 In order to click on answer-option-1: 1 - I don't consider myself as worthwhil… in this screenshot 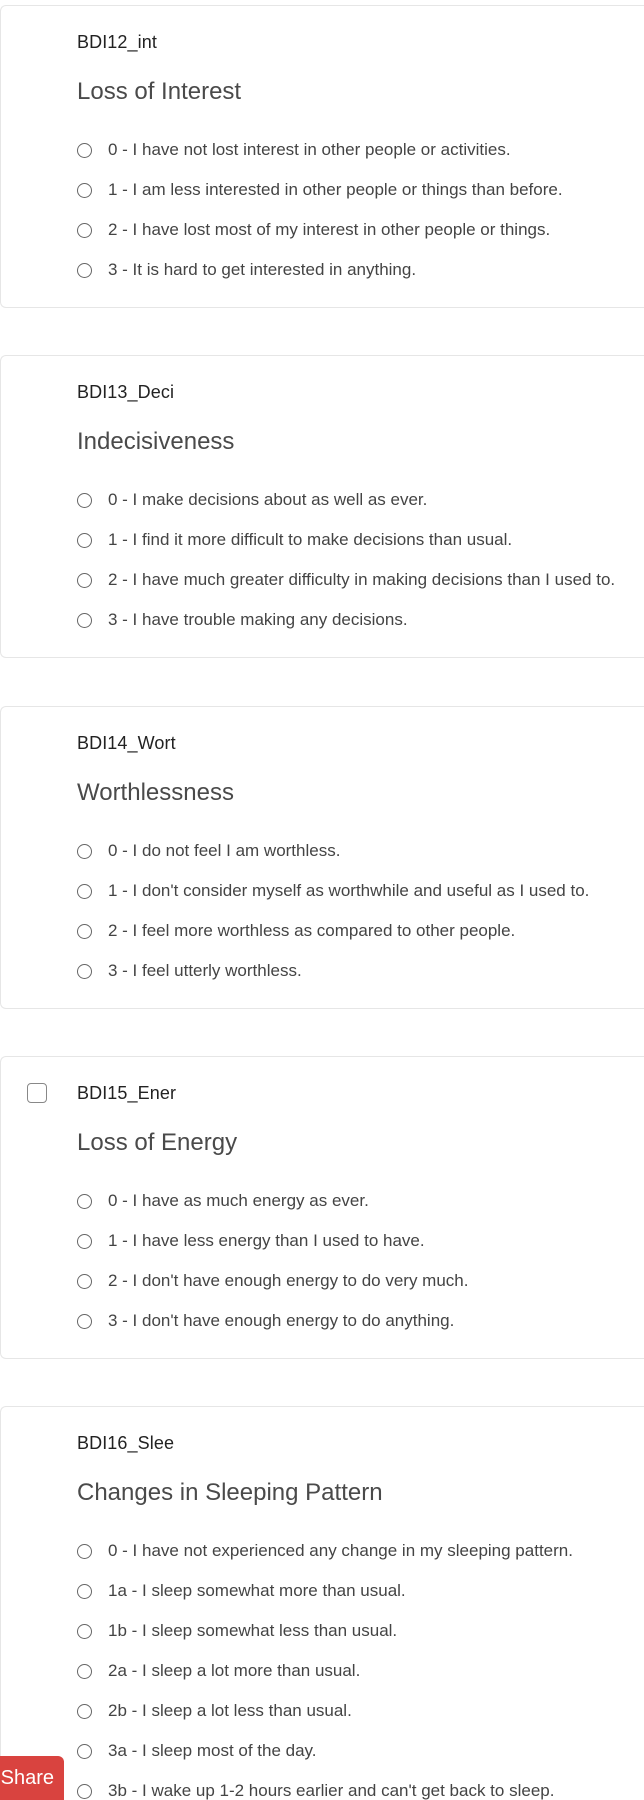, I will do `click(333, 891)`.